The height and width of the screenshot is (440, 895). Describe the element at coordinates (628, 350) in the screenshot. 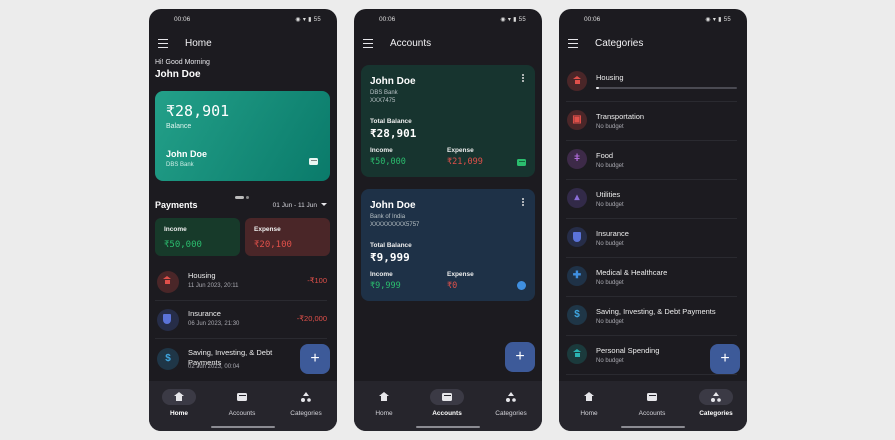

I see `category-name: Personal Spending` at that location.